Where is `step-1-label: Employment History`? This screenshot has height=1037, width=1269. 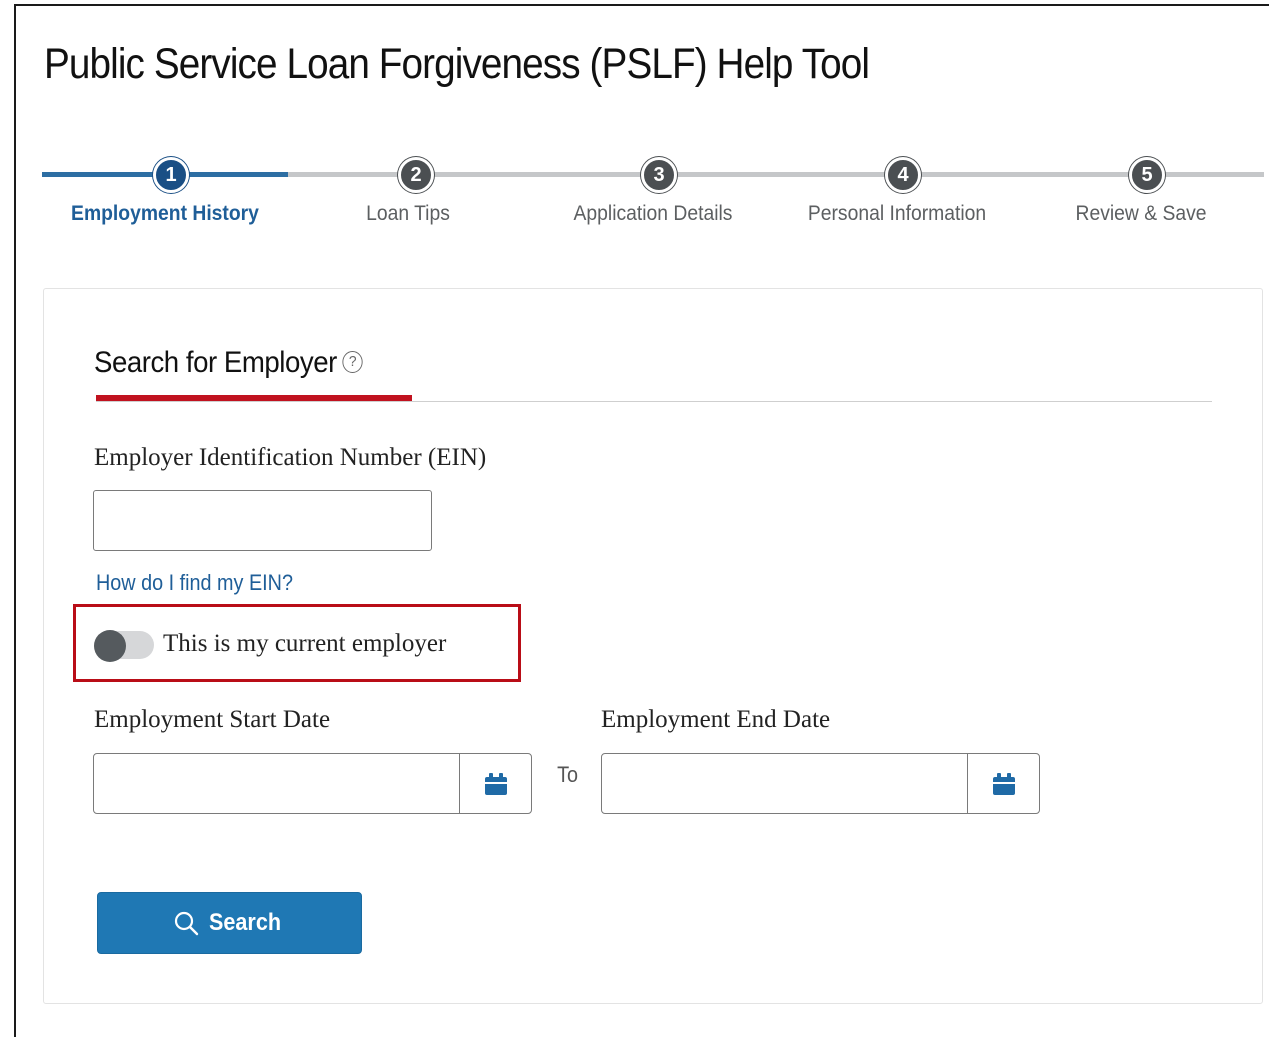 step-1-label: Employment History is located at coordinates (165, 214).